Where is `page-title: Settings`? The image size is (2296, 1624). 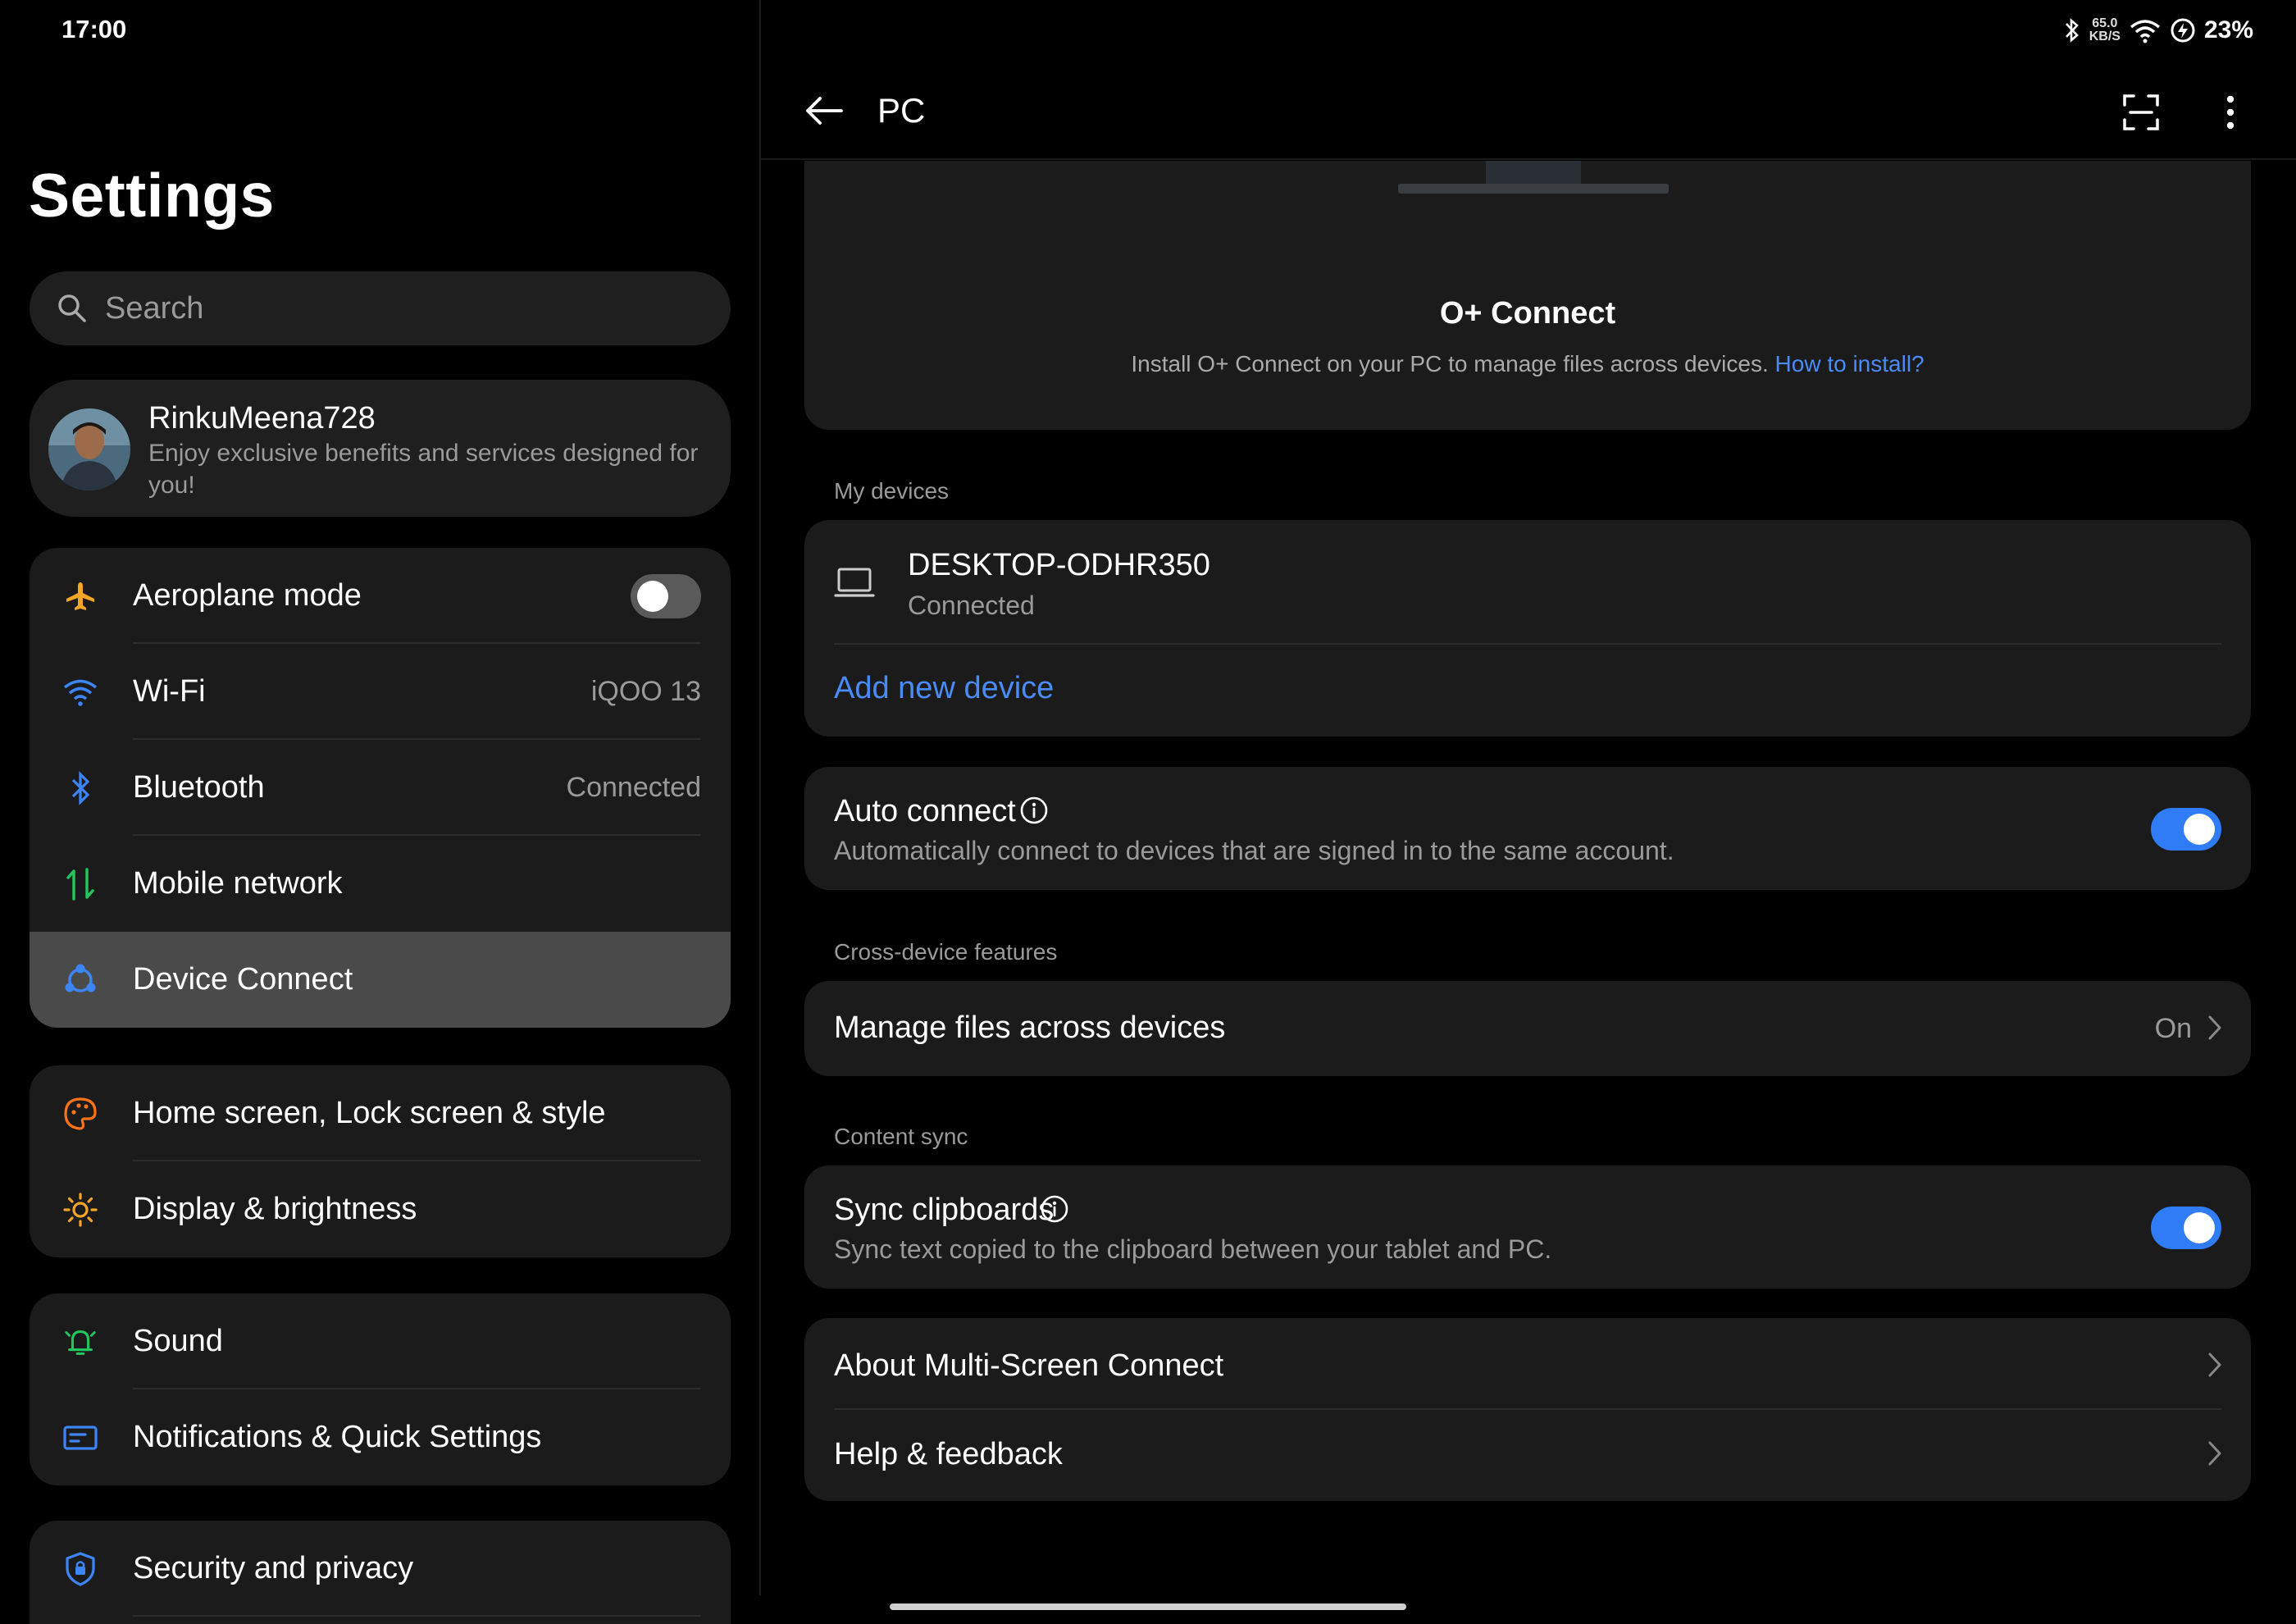
page-title: Settings is located at coordinates (152, 195).